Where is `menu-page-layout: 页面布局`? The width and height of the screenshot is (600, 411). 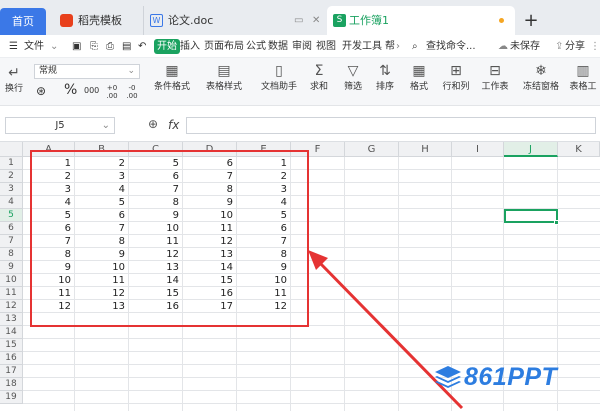
menu-page-layout: 页面布局 is located at coordinates (224, 46).